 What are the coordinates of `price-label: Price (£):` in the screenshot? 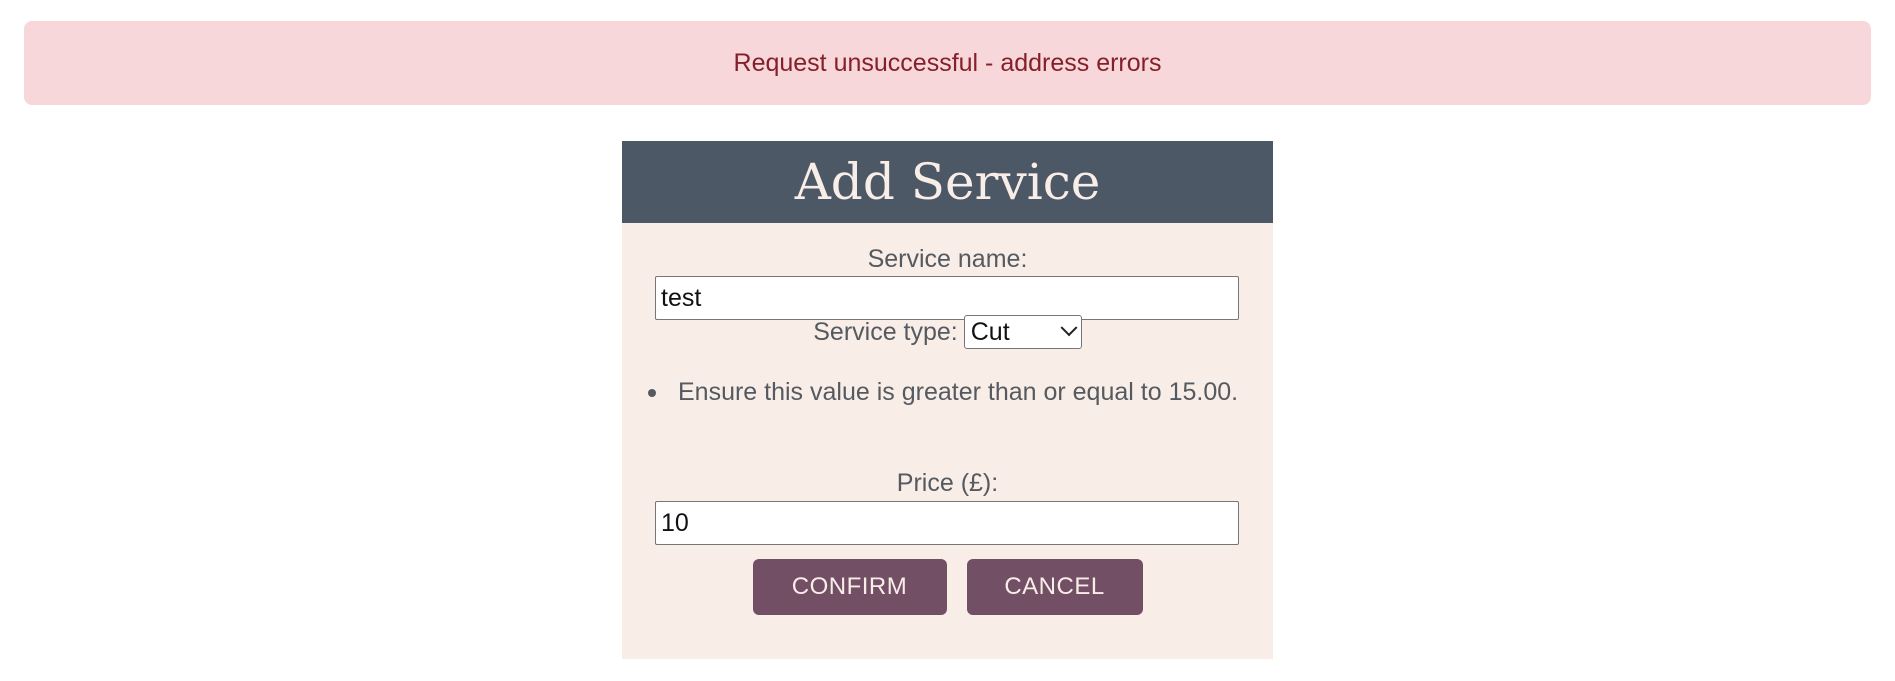 It's located at (947, 483).